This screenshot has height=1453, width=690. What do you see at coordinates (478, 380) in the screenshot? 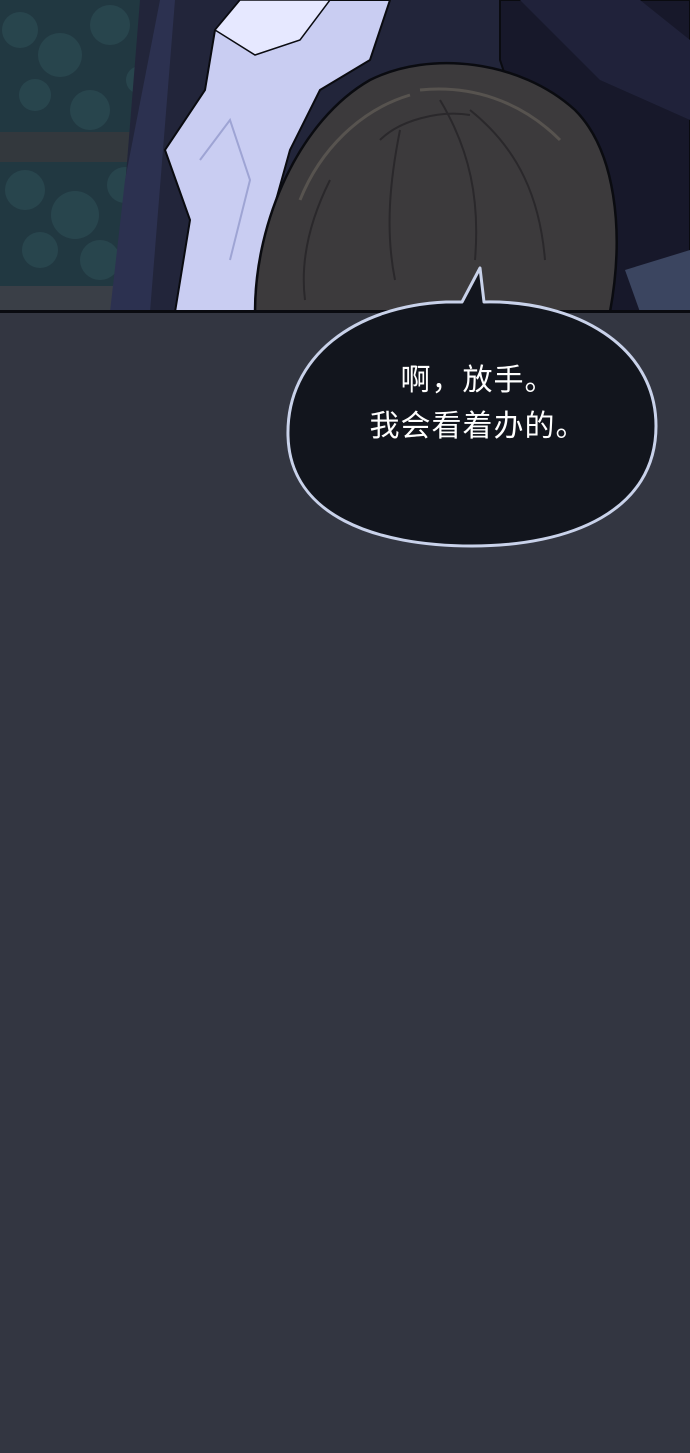
I see `speech-line-1: 啊，放手。` at bounding box center [478, 380].